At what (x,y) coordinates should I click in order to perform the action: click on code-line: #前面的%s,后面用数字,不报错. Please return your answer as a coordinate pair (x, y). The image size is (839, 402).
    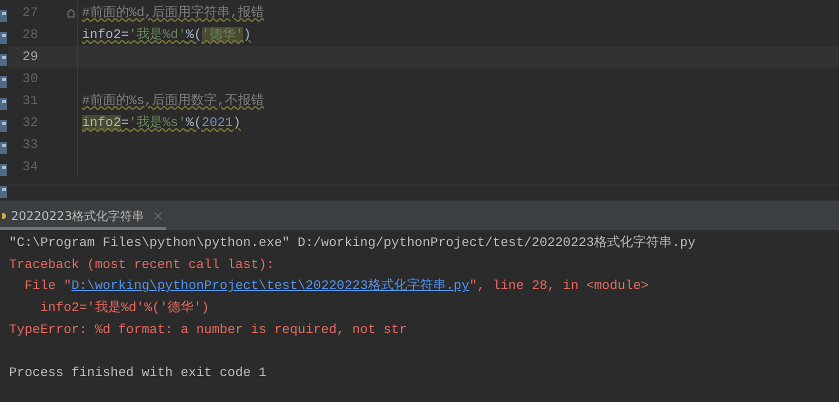
    Looking at the image, I should click on (172, 101).